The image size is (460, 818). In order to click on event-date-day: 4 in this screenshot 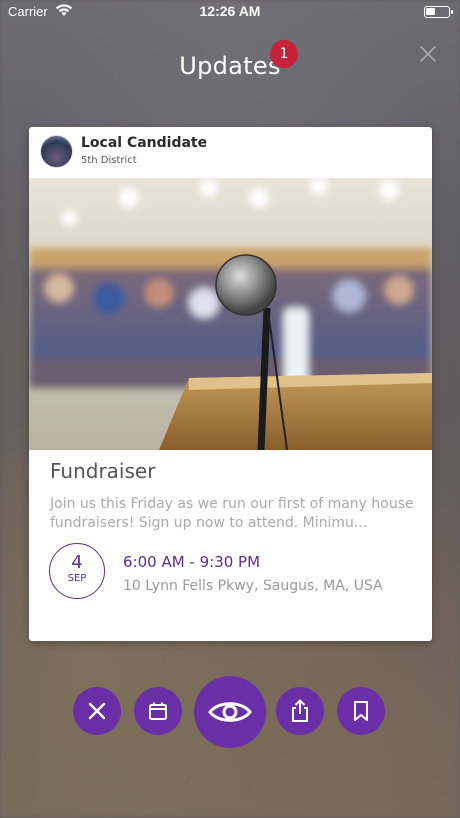, I will do `click(77, 562)`.